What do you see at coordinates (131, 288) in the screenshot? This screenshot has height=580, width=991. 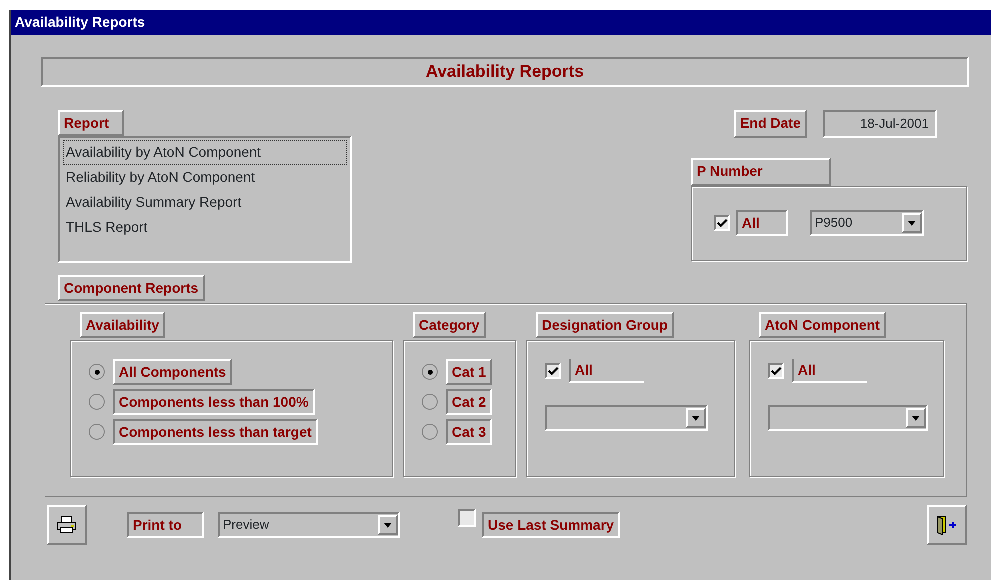 I see `component-reports-tab: Component Reports` at bounding box center [131, 288].